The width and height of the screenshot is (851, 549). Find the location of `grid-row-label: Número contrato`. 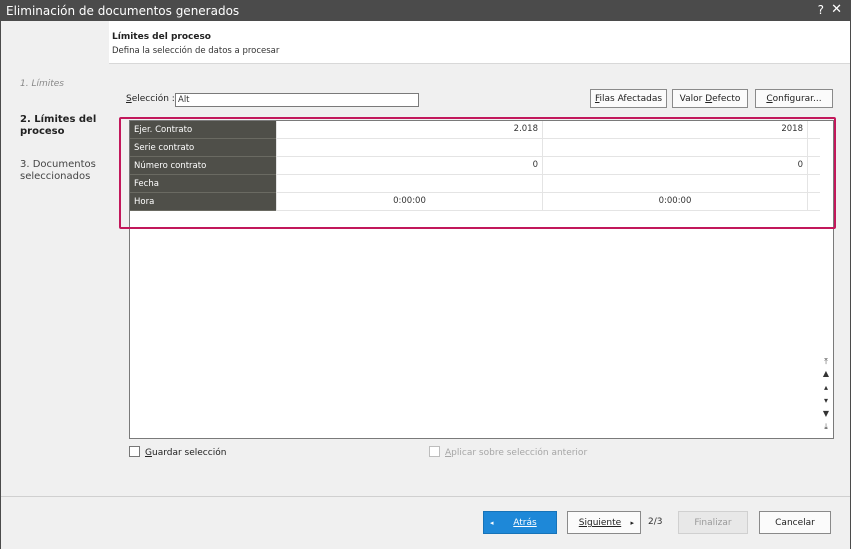

grid-row-label: Número contrato is located at coordinates (203, 166).